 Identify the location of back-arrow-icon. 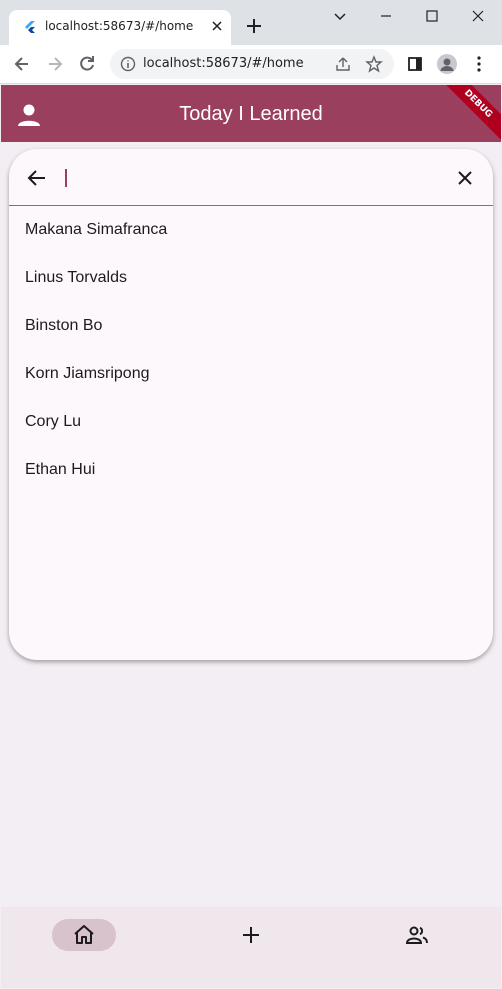
(37, 178).